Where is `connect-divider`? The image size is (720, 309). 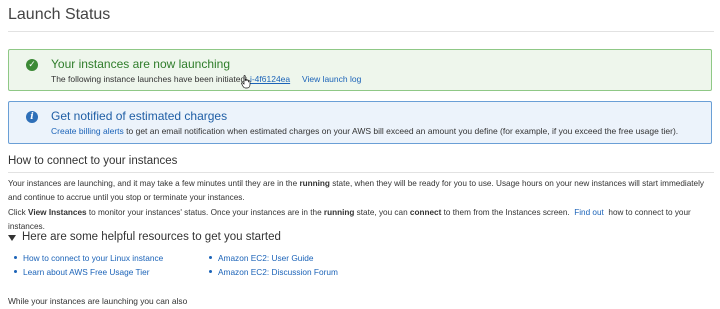 connect-divider is located at coordinates (361, 172).